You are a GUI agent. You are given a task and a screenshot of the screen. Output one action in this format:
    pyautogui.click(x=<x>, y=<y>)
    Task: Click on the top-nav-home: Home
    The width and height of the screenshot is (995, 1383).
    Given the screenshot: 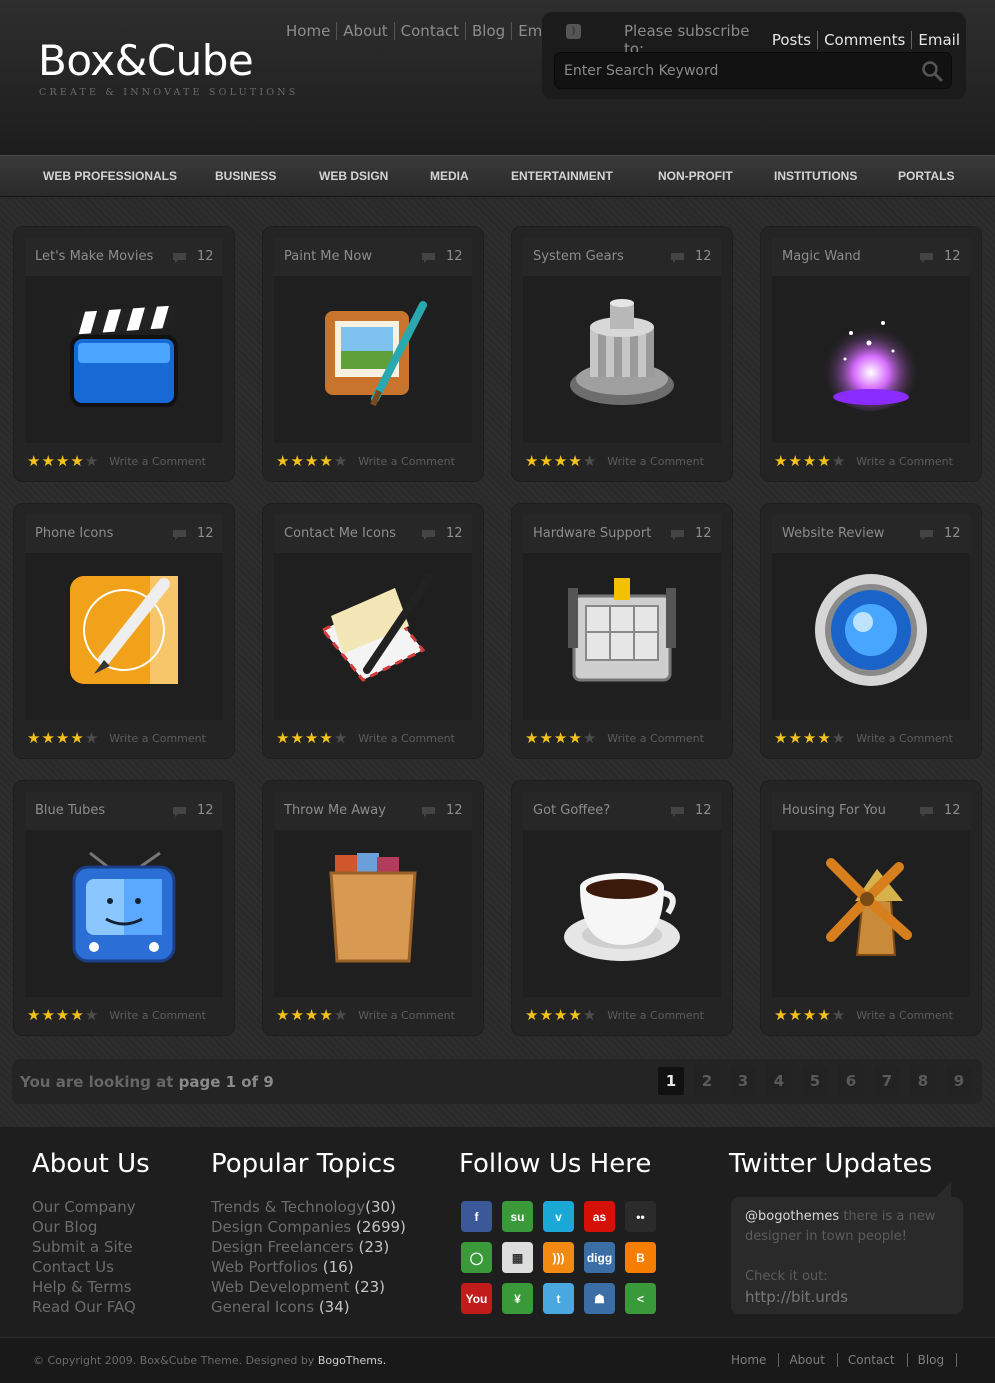 What is the action you would take?
    pyautogui.click(x=309, y=31)
    